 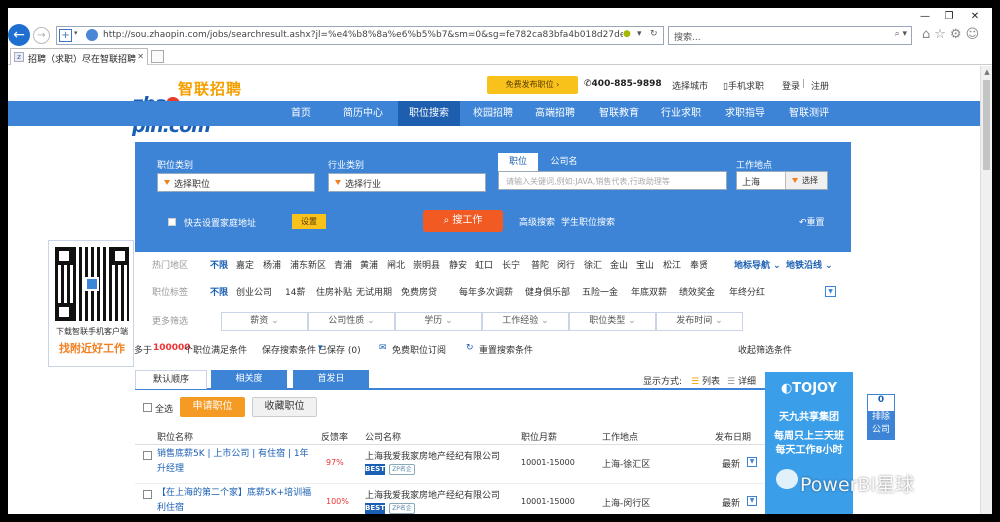 What do you see at coordinates (219, 264) in the screenshot?
I see `hot-area-item-0: 不限` at bounding box center [219, 264].